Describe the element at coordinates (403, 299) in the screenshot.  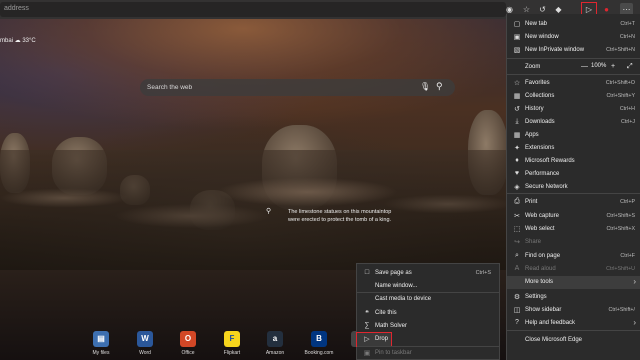
I see `menu-item-label: Cast media to device` at that location.